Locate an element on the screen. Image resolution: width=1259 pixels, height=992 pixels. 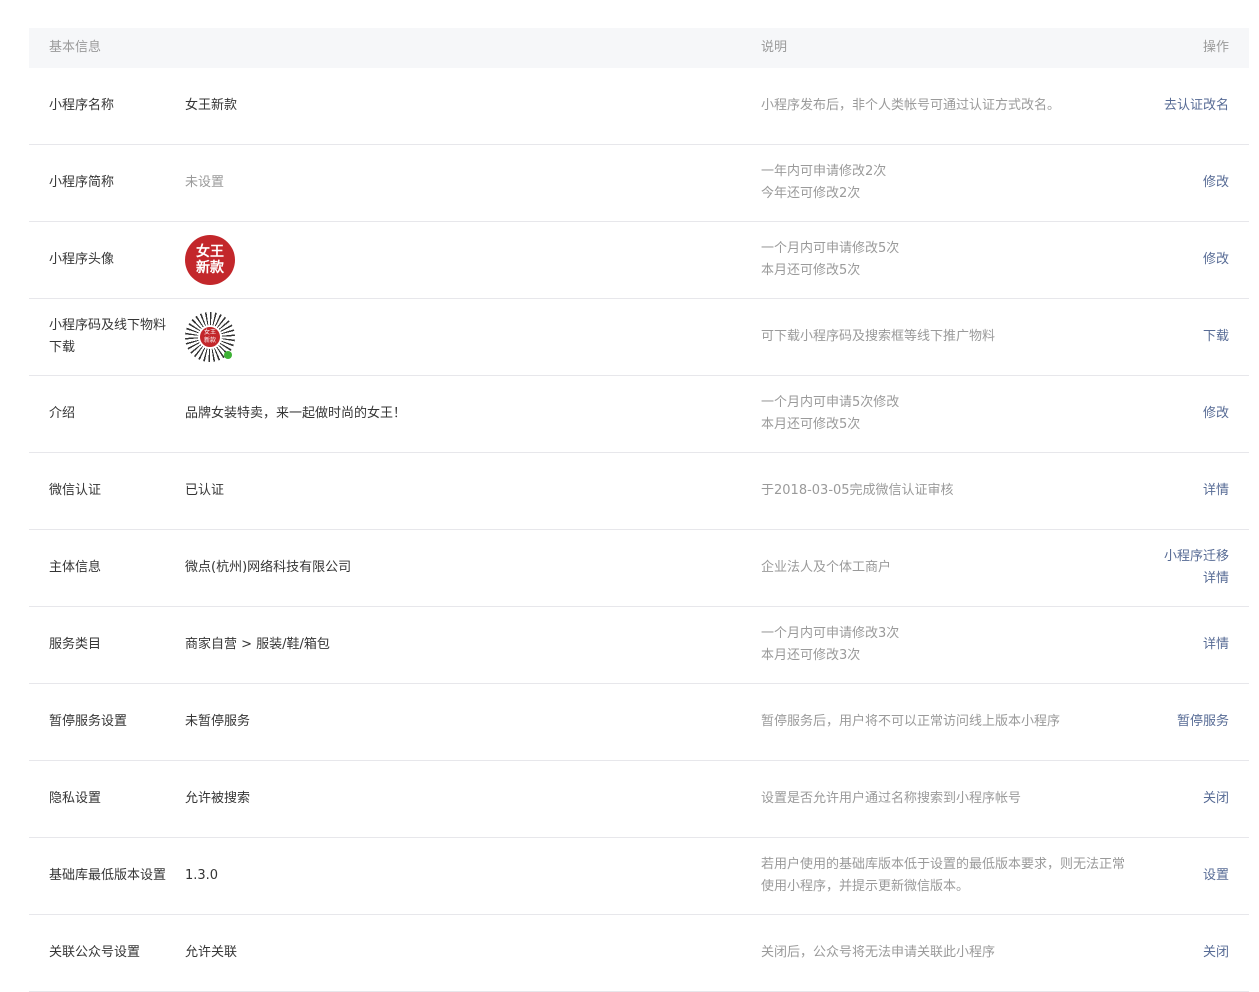
row-value: 商家自营 > 服装/鞋/箱包 is located at coordinates (257, 644).